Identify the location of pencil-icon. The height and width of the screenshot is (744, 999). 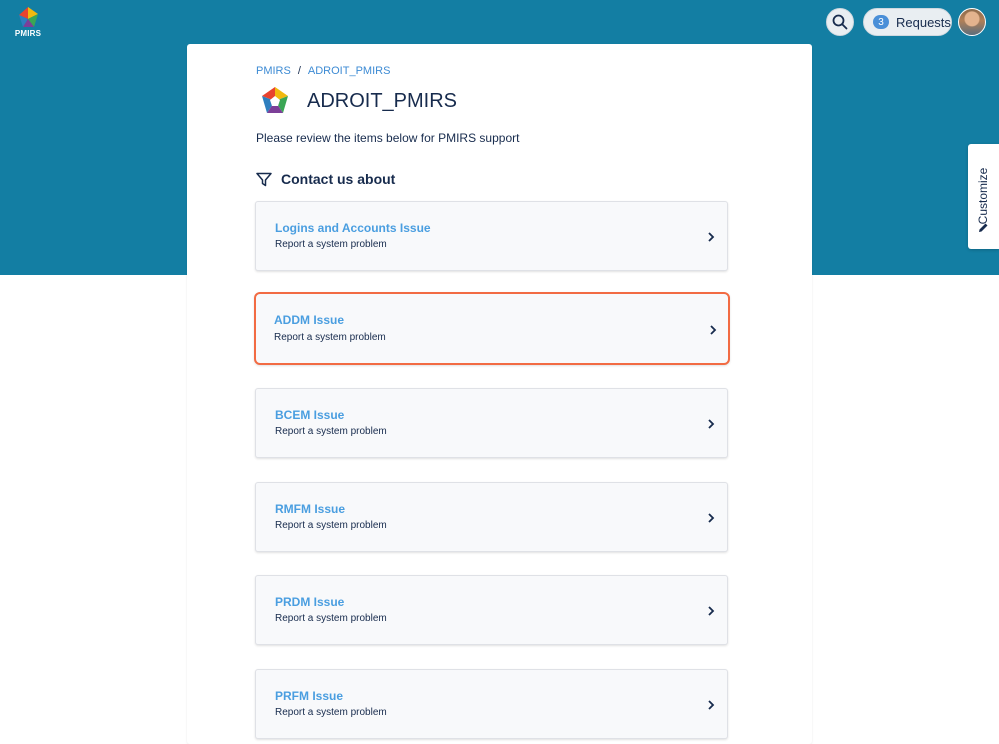
(983, 227).